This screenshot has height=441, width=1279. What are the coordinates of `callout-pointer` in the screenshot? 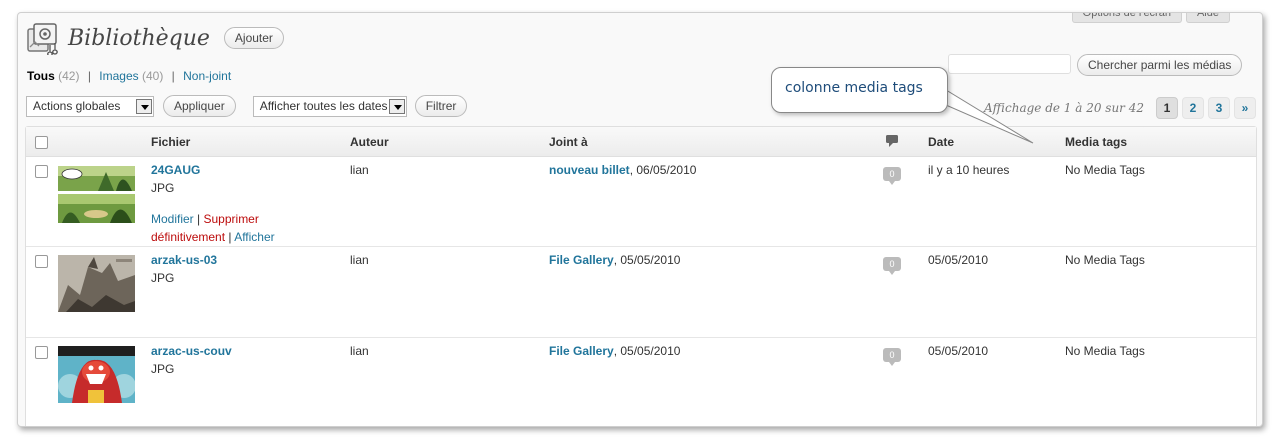 It's located at (978, 111).